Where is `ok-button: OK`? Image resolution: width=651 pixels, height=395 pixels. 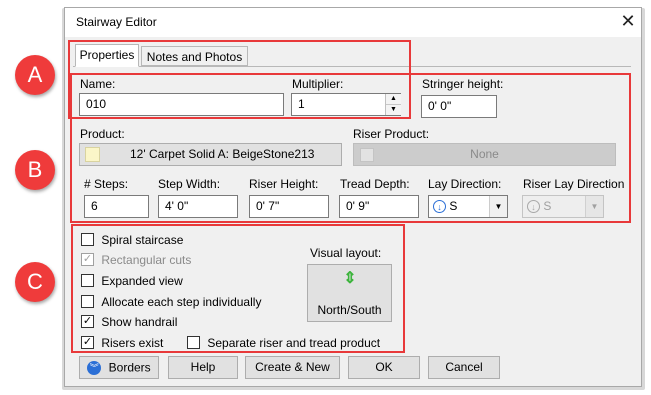 ok-button: OK is located at coordinates (384, 367).